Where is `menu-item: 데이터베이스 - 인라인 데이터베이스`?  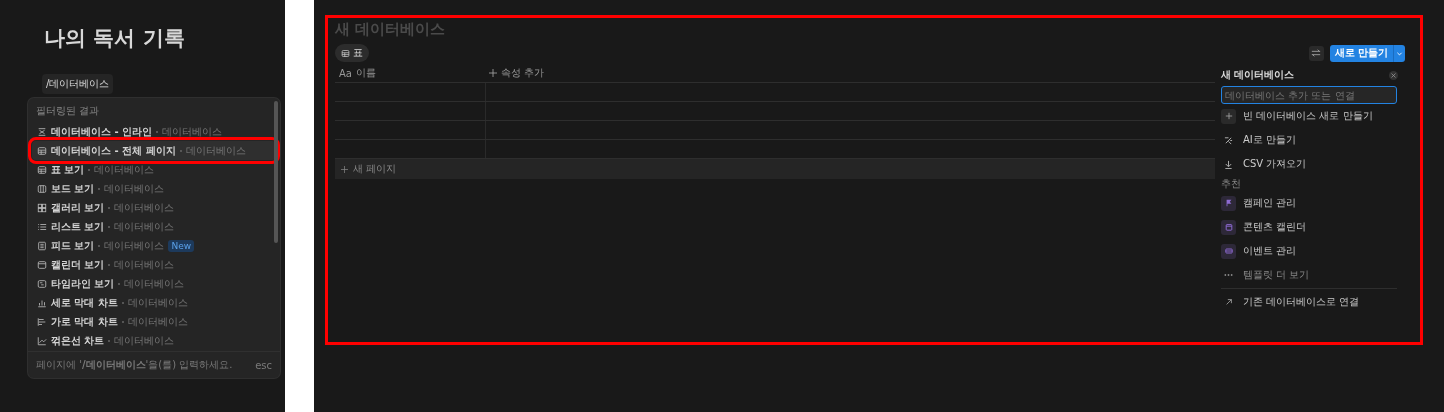
menu-item: 데이터베이스 - 인라인 데이터베이스 is located at coordinates (154, 131).